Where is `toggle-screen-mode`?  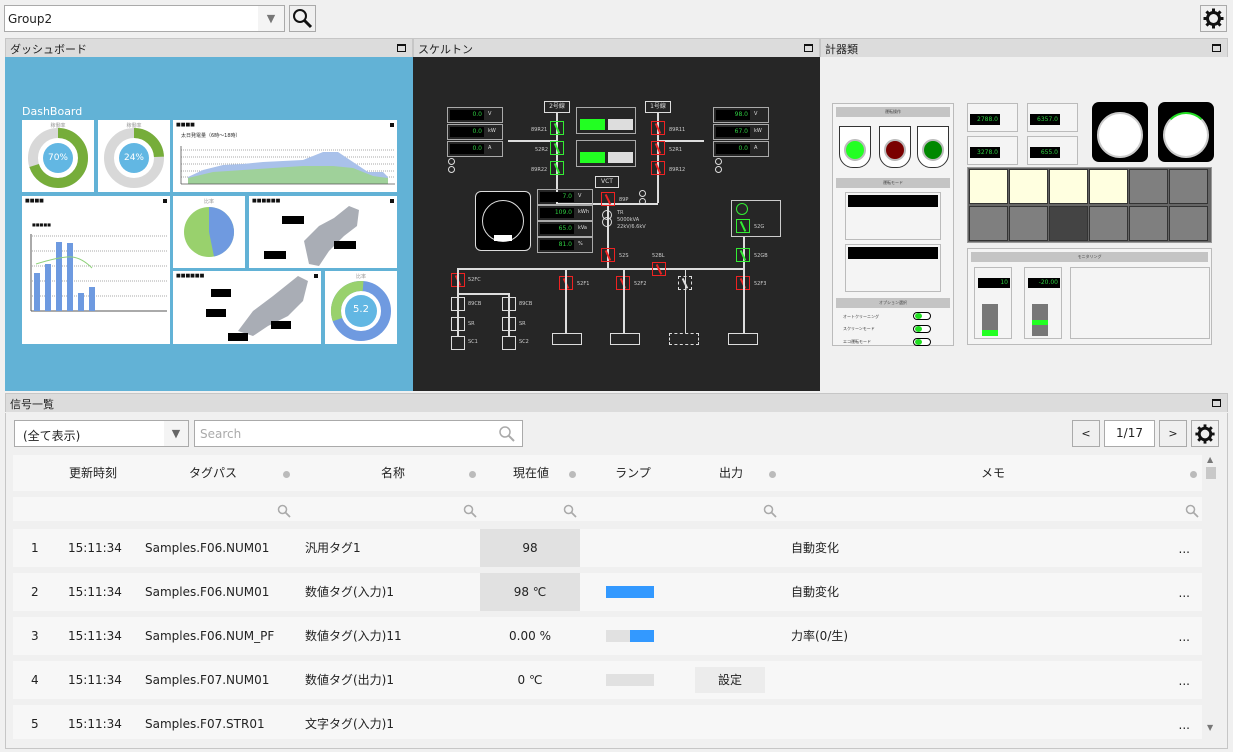 toggle-screen-mode is located at coordinates (922, 329).